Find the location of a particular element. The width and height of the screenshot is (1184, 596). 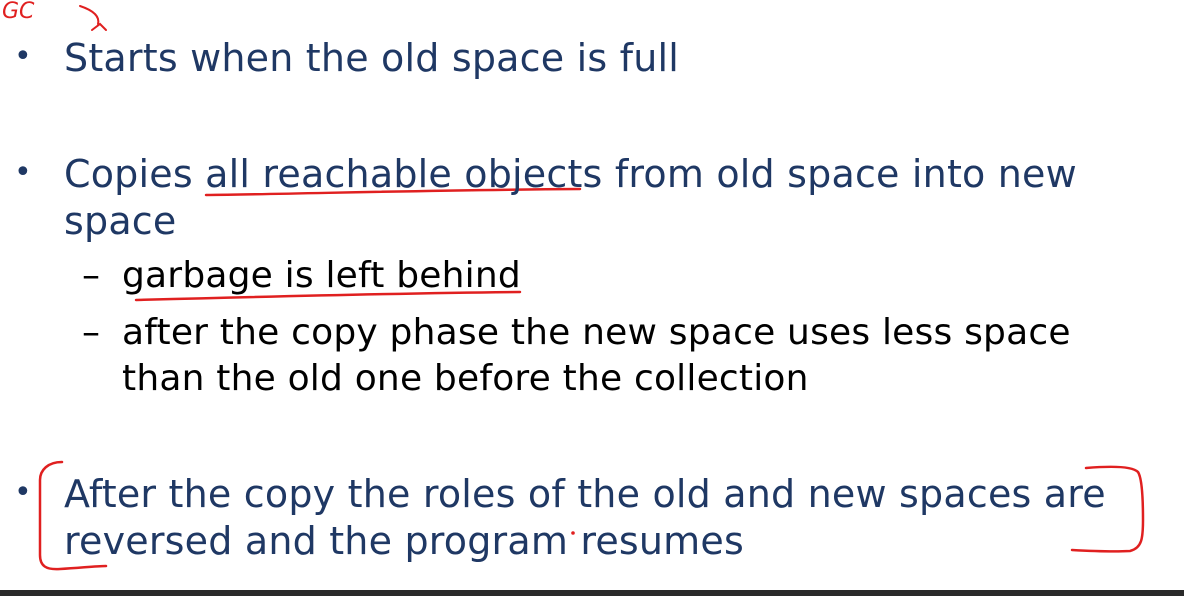

subbullet-2-line-2: than the old one before the collection is located at coordinates (465, 378).